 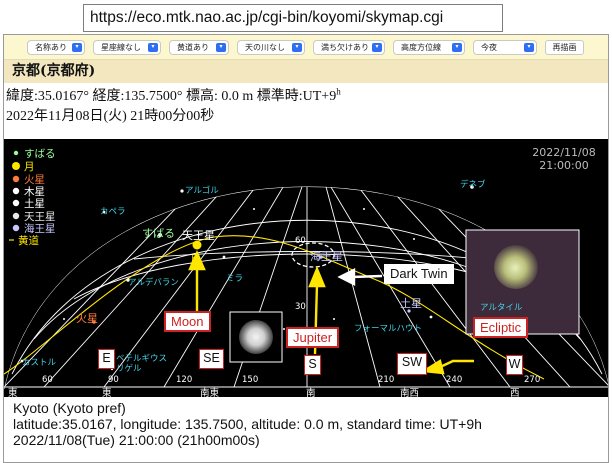 I want to click on label-mars: 火星, so click(x=87, y=318).